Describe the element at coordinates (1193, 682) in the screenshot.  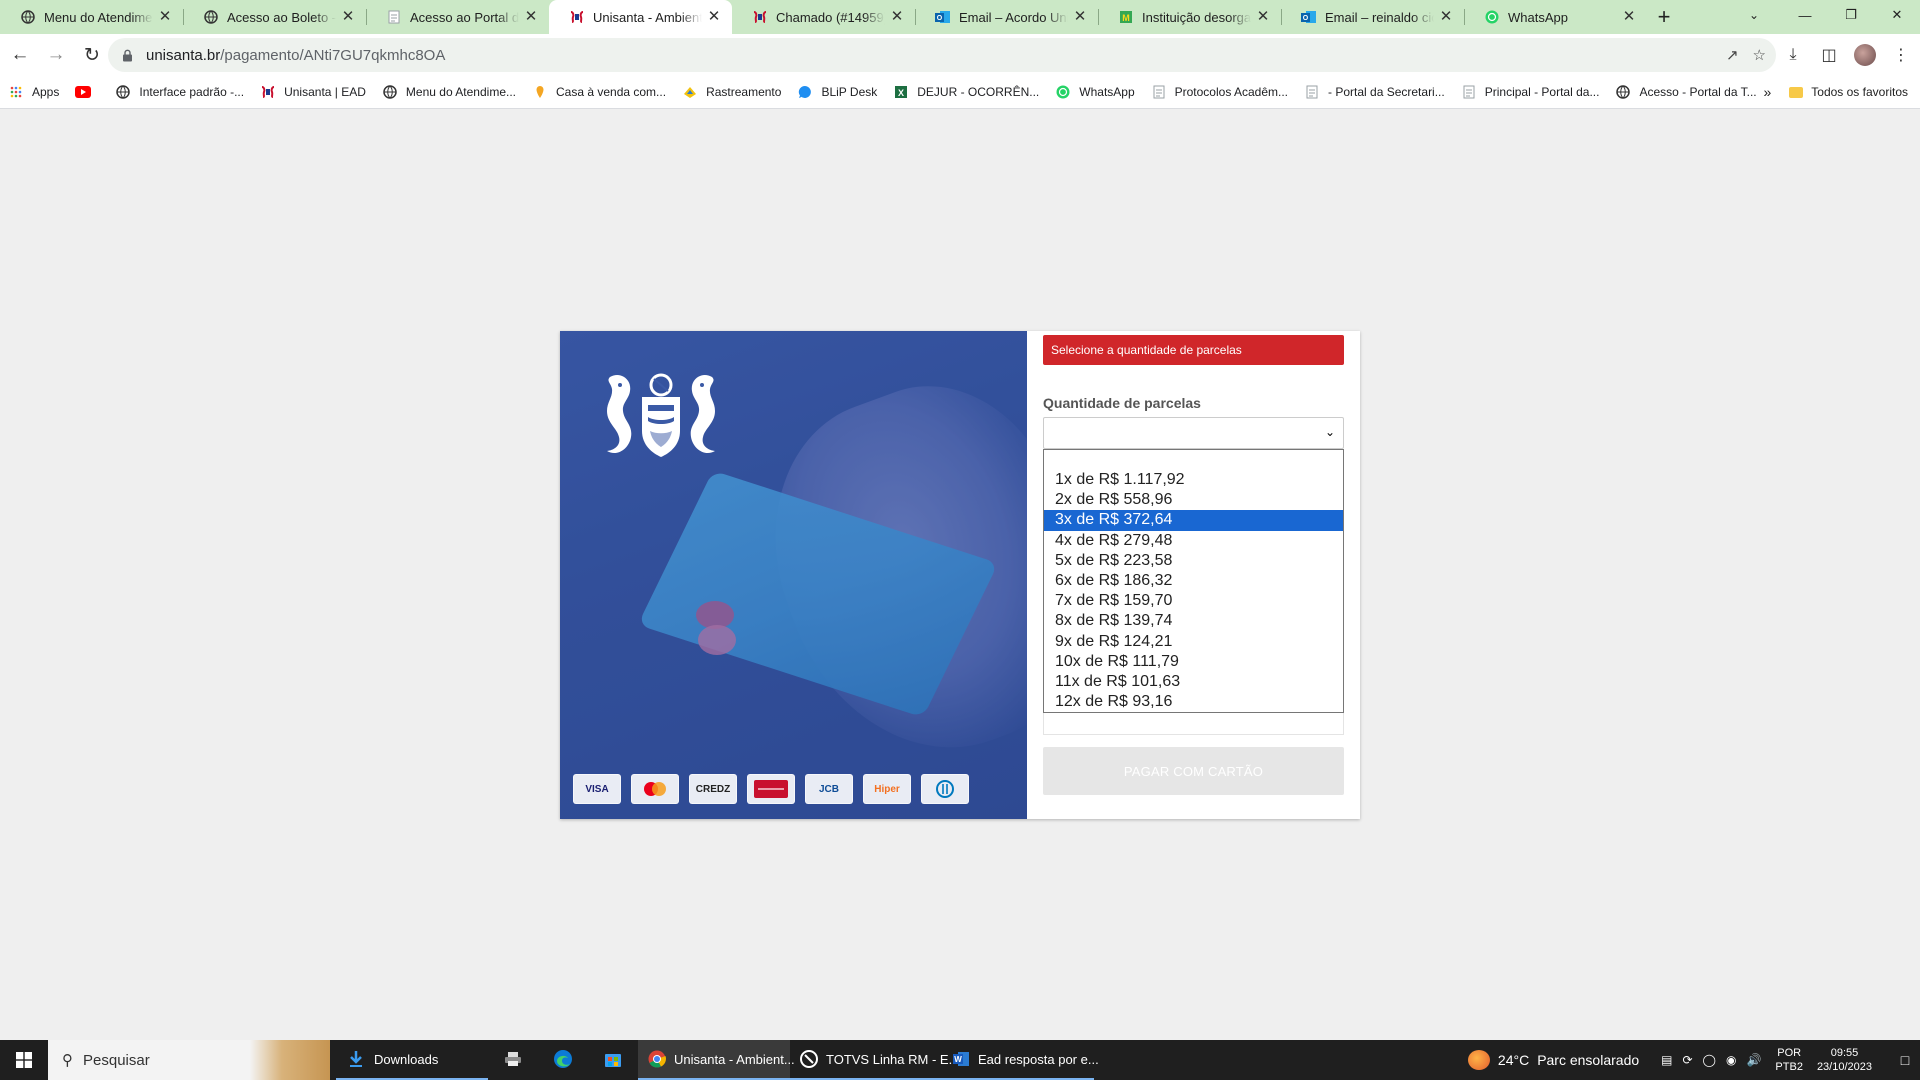
I see `installment-option: 11x de R$ 101,63` at that location.